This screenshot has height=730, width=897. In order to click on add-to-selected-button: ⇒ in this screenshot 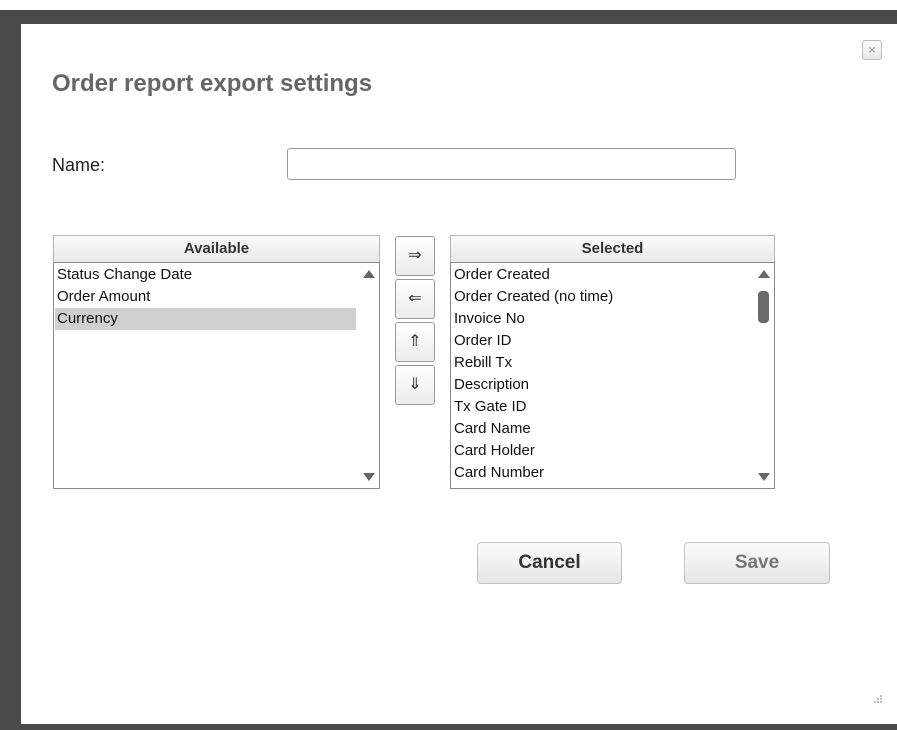, I will do `click(415, 256)`.